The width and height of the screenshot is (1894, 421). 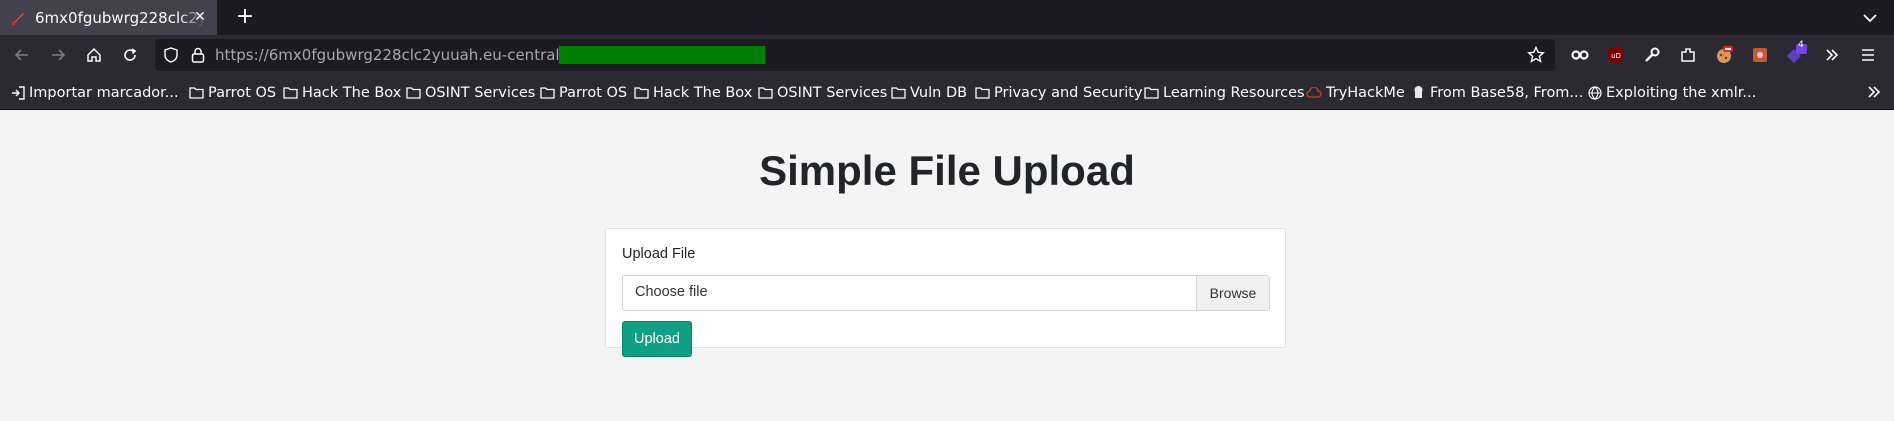 I want to click on home-icon, so click(x=94, y=54).